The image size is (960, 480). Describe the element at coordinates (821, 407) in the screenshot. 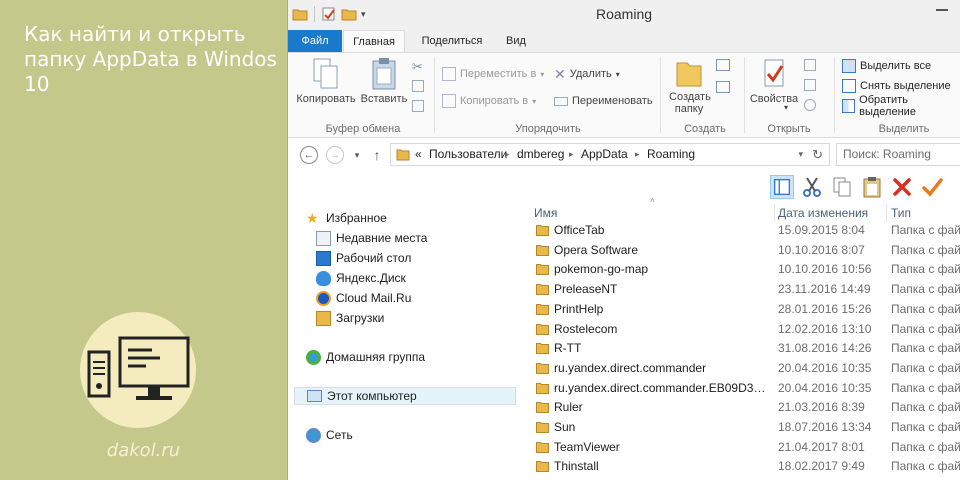

I see `file-date: 21.03.2016 8:39` at that location.